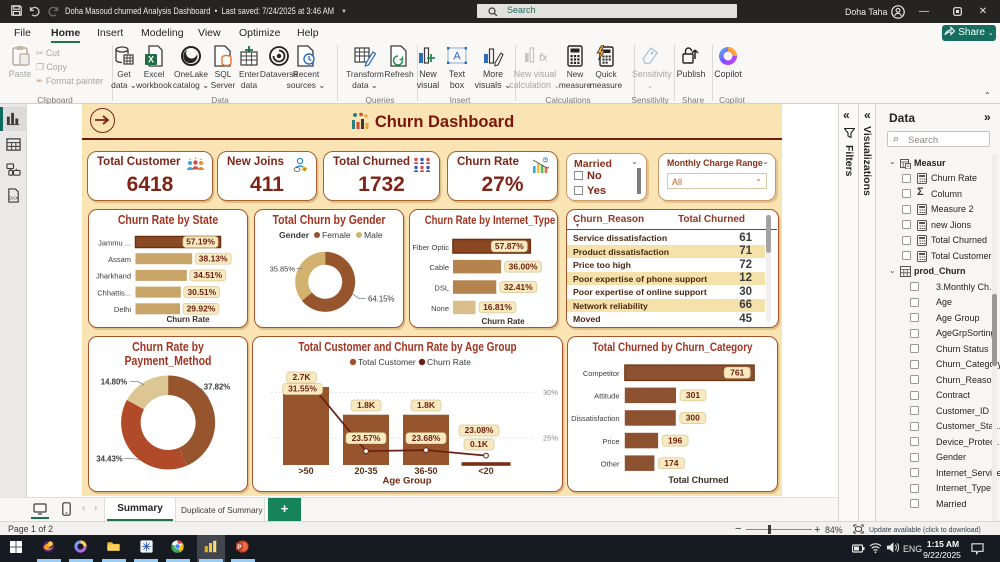 This screenshot has height=562, width=1000. I want to click on svg-text: Age Group, so click(406, 481).